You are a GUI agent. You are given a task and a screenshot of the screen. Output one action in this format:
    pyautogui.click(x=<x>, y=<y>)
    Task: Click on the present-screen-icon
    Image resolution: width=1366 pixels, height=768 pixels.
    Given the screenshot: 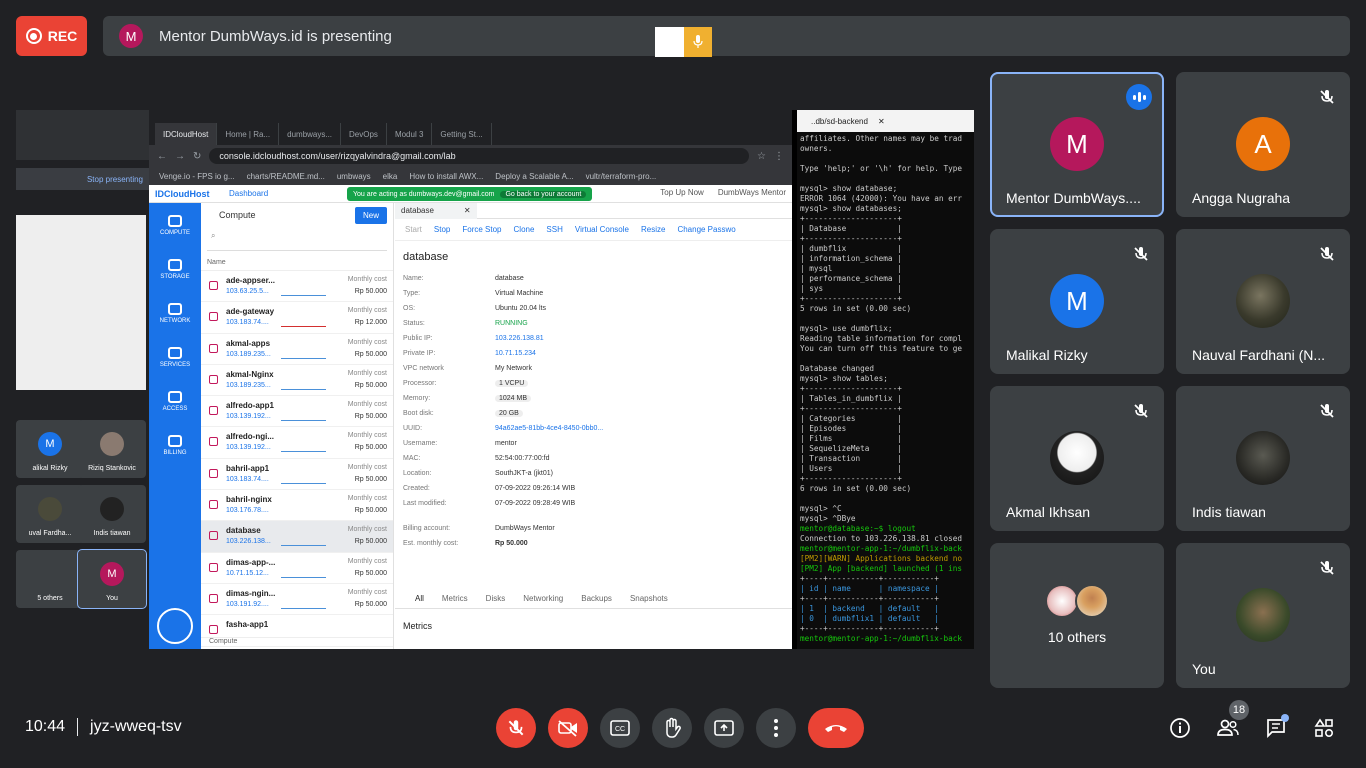 What is the action you would take?
    pyautogui.click(x=724, y=728)
    